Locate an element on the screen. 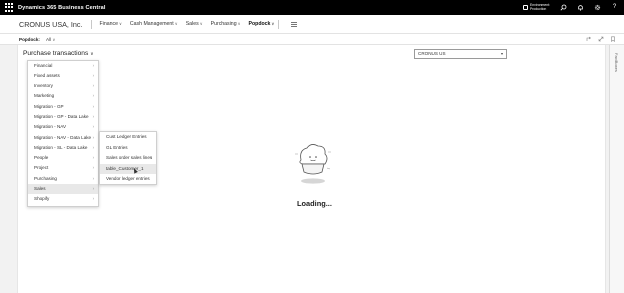  nav-label: Cash Management is located at coordinates (151, 24).